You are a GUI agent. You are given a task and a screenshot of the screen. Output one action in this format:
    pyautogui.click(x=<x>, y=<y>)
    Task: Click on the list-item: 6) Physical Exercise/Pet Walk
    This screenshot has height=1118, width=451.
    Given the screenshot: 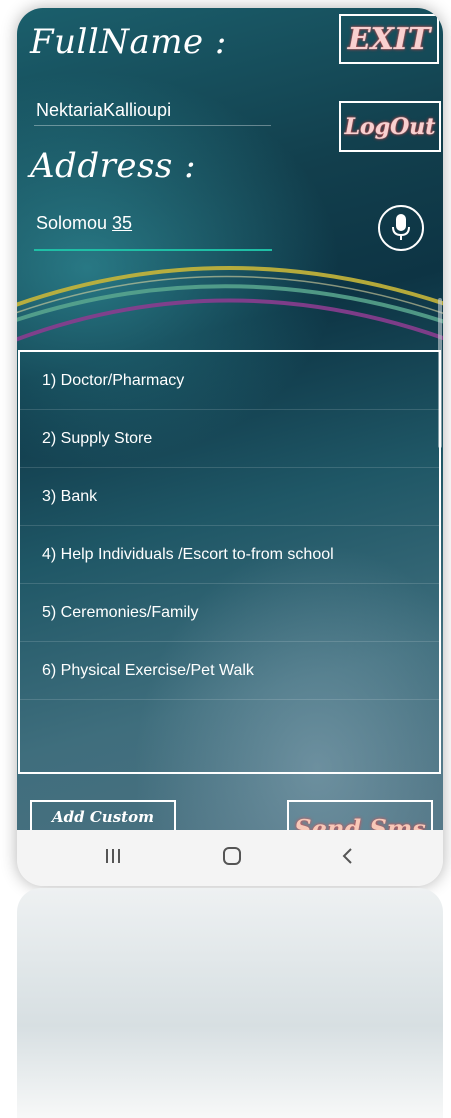 What is the action you would take?
    pyautogui.click(x=229, y=671)
    